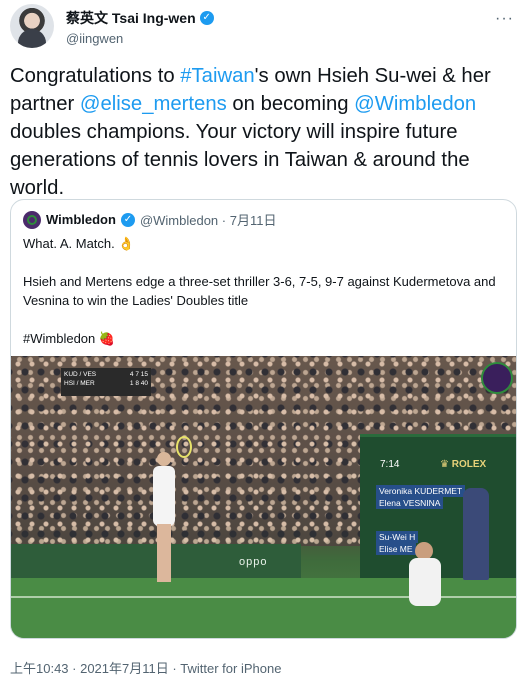  What do you see at coordinates (137, 383) in the screenshot?
I see `team2-score: 8` at bounding box center [137, 383].